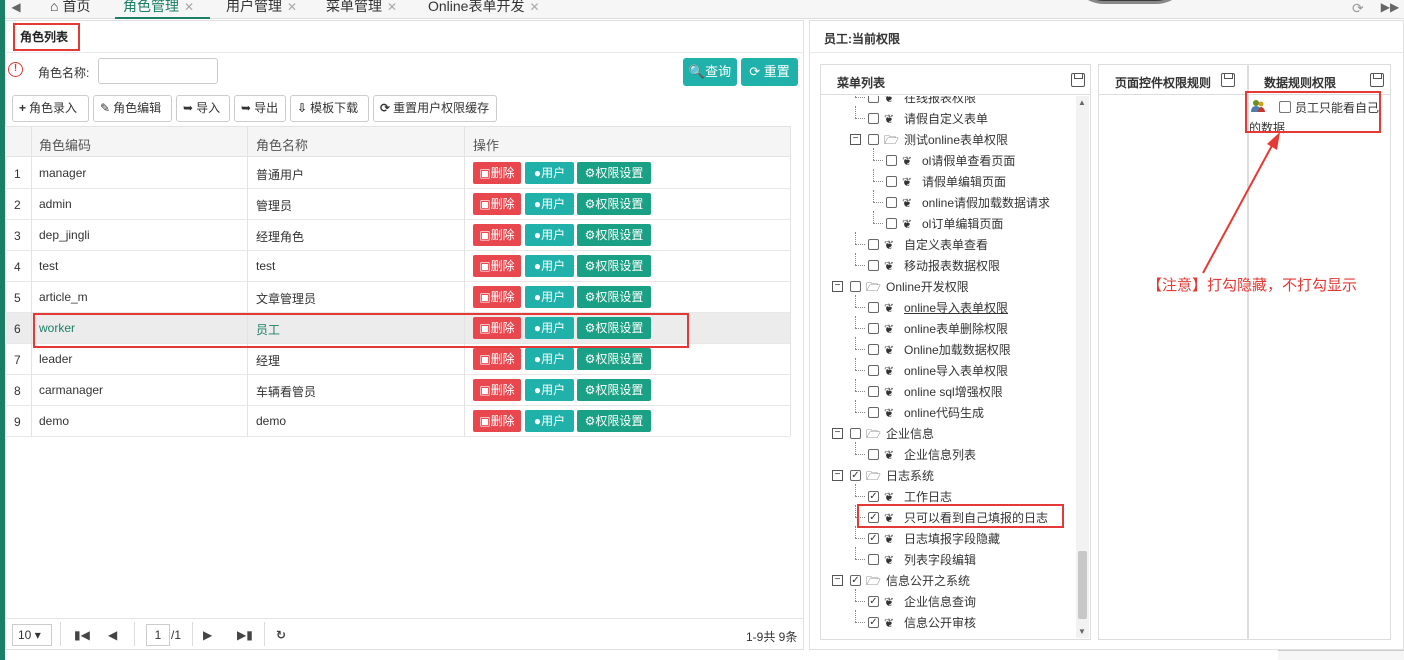 Image resolution: width=1404 pixels, height=660 pixels. I want to click on role-name-input, so click(158, 71).